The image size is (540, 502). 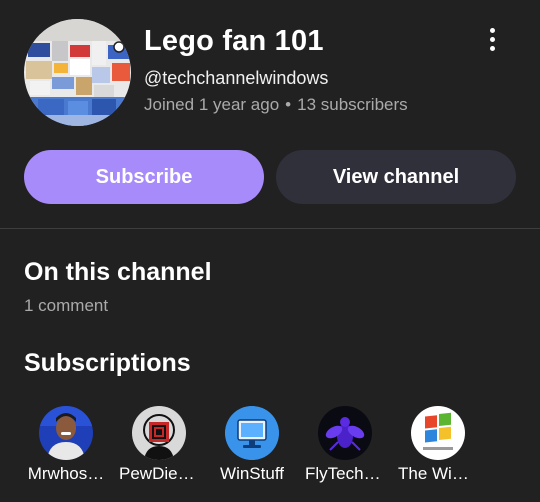 What do you see at coordinates (77, 72) in the screenshot?
I see `channel-avatar` at bounding box center [77, 72].